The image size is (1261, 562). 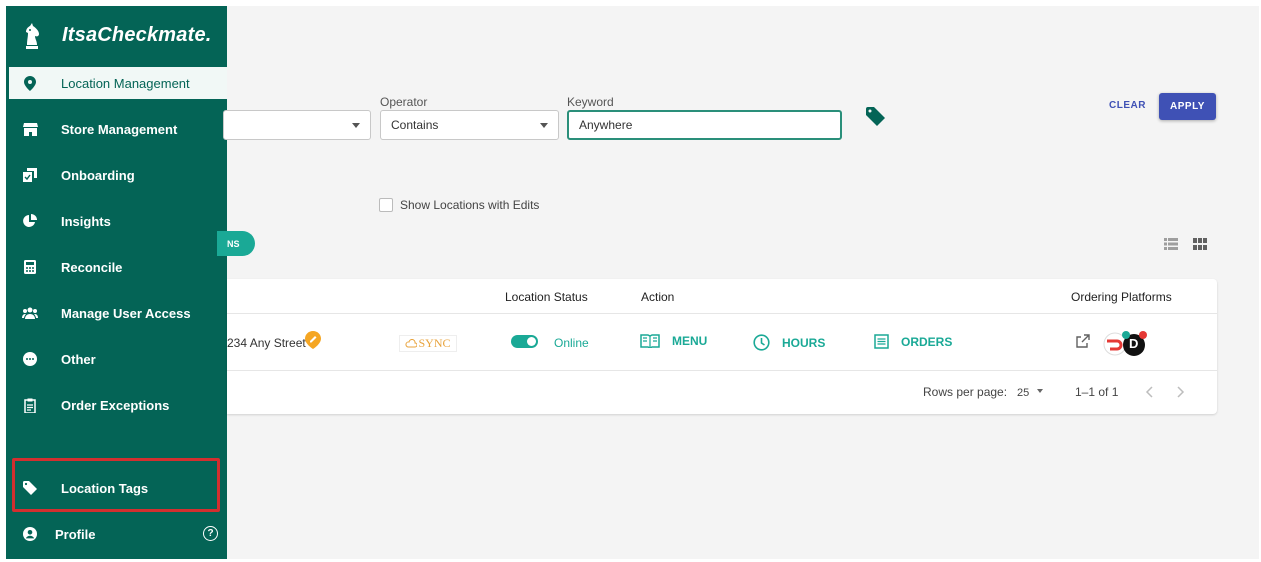 I want to click on doordash-logo-icon: D, so click(x=1125, y=346).